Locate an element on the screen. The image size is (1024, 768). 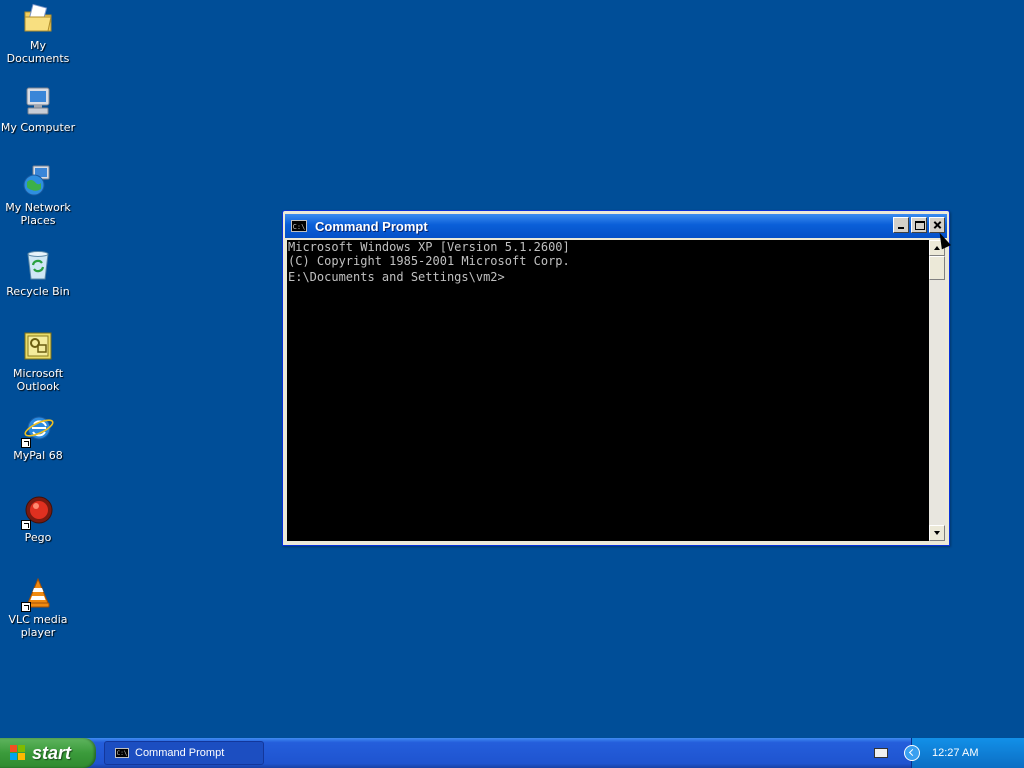
windows-logo-icon is located at coordinates (18, 753).